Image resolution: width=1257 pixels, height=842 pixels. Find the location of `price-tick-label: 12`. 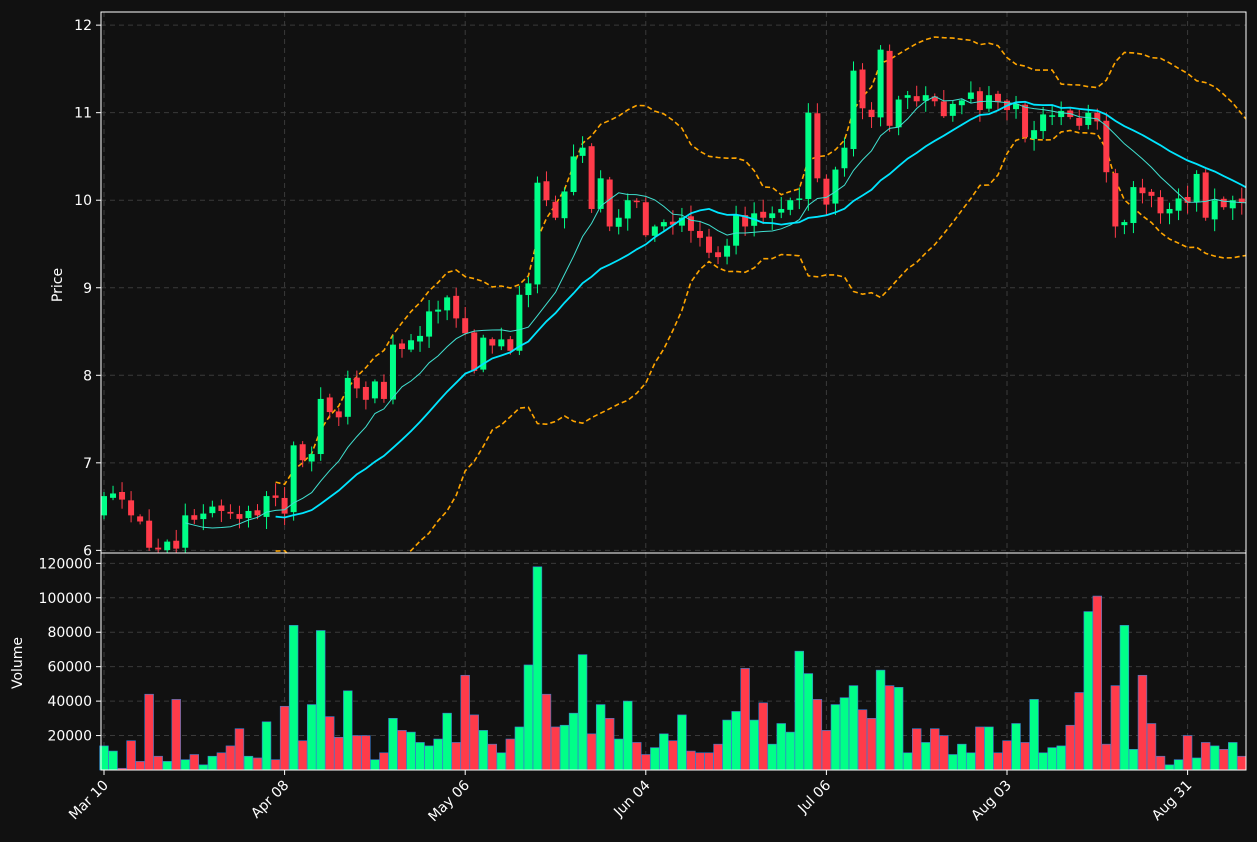

price-tick-label: 12 is located at coordinates (83, 26).